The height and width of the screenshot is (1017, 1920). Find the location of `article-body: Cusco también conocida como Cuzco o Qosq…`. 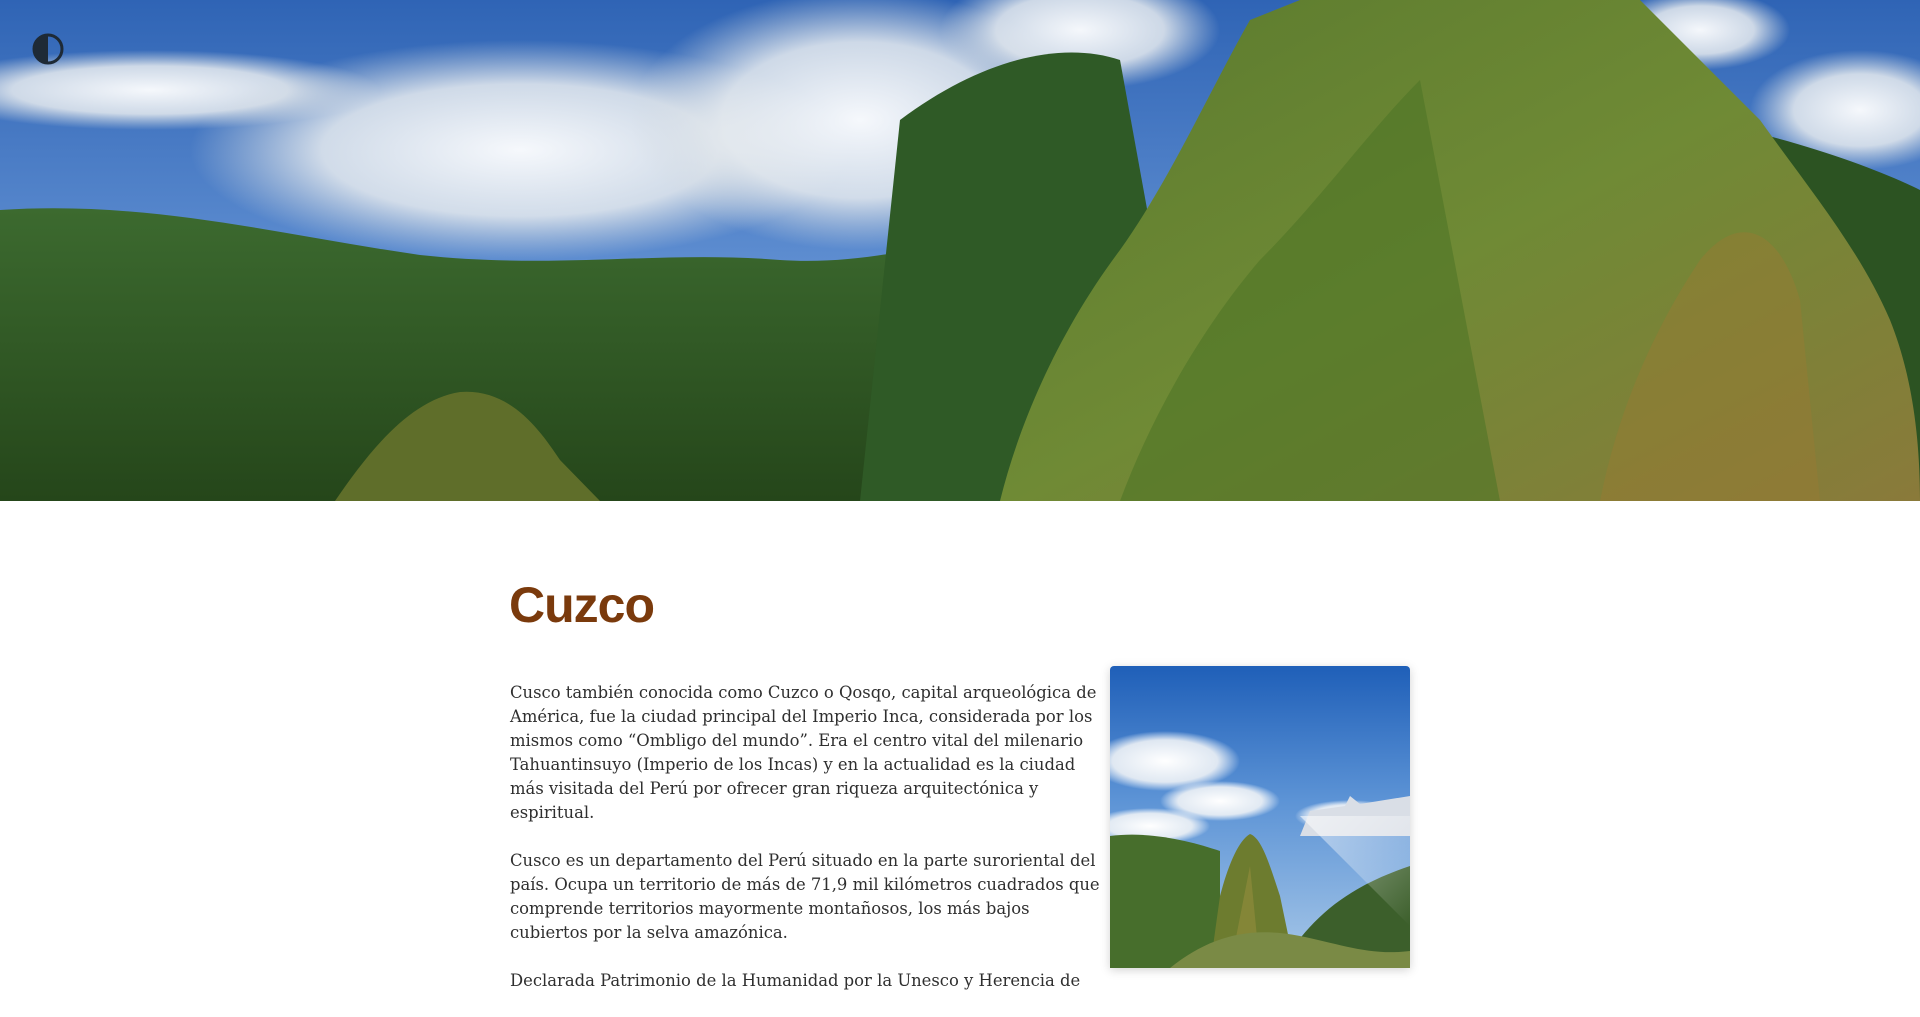

article-body: Cusco también conocida como Cuzco o Qosq… is located at coordinates (810, 849).